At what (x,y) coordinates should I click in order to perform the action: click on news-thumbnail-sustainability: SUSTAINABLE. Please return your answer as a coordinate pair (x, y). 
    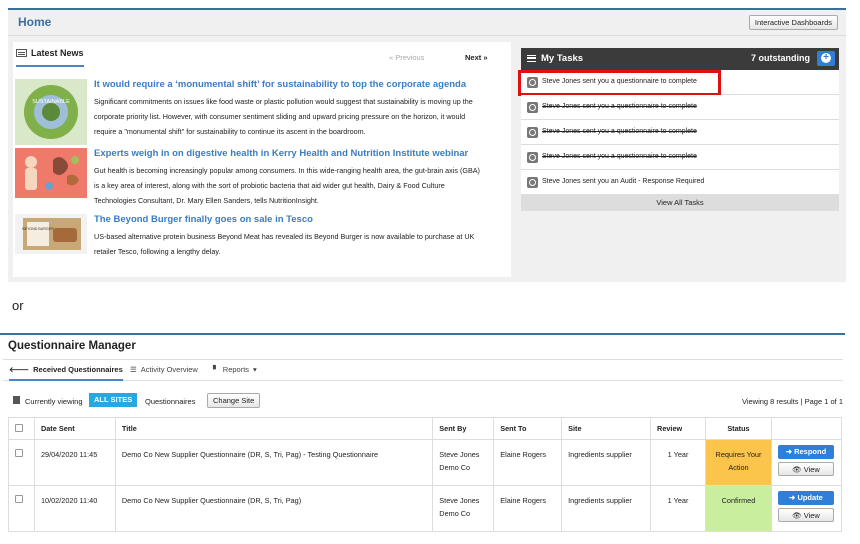
    Looking at the image, I should click on (51, 112).